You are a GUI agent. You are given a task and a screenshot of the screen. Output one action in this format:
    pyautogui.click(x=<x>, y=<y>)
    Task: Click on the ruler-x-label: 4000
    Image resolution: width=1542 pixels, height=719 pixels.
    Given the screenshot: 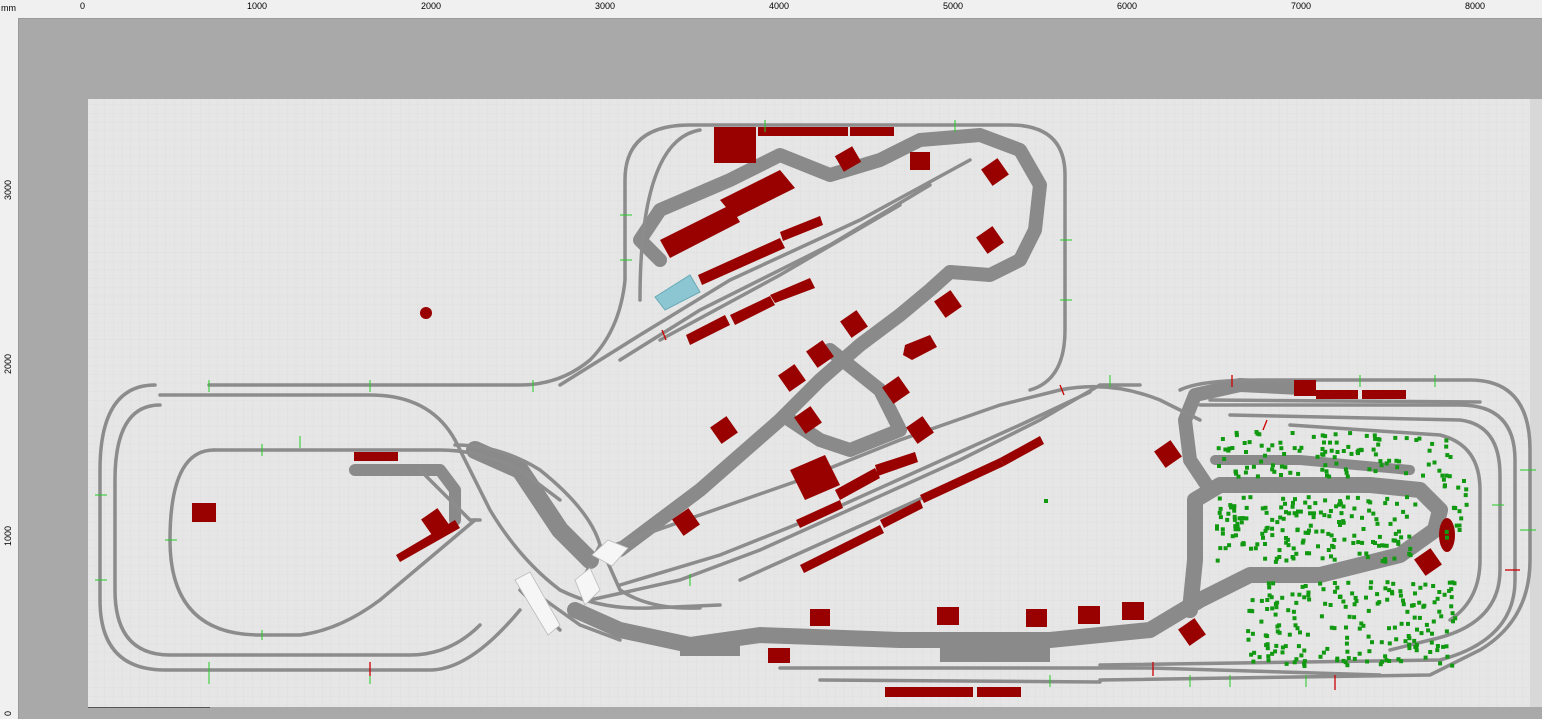 What is the action you would take?
    pyautogui.click(x=779, y=6)
    